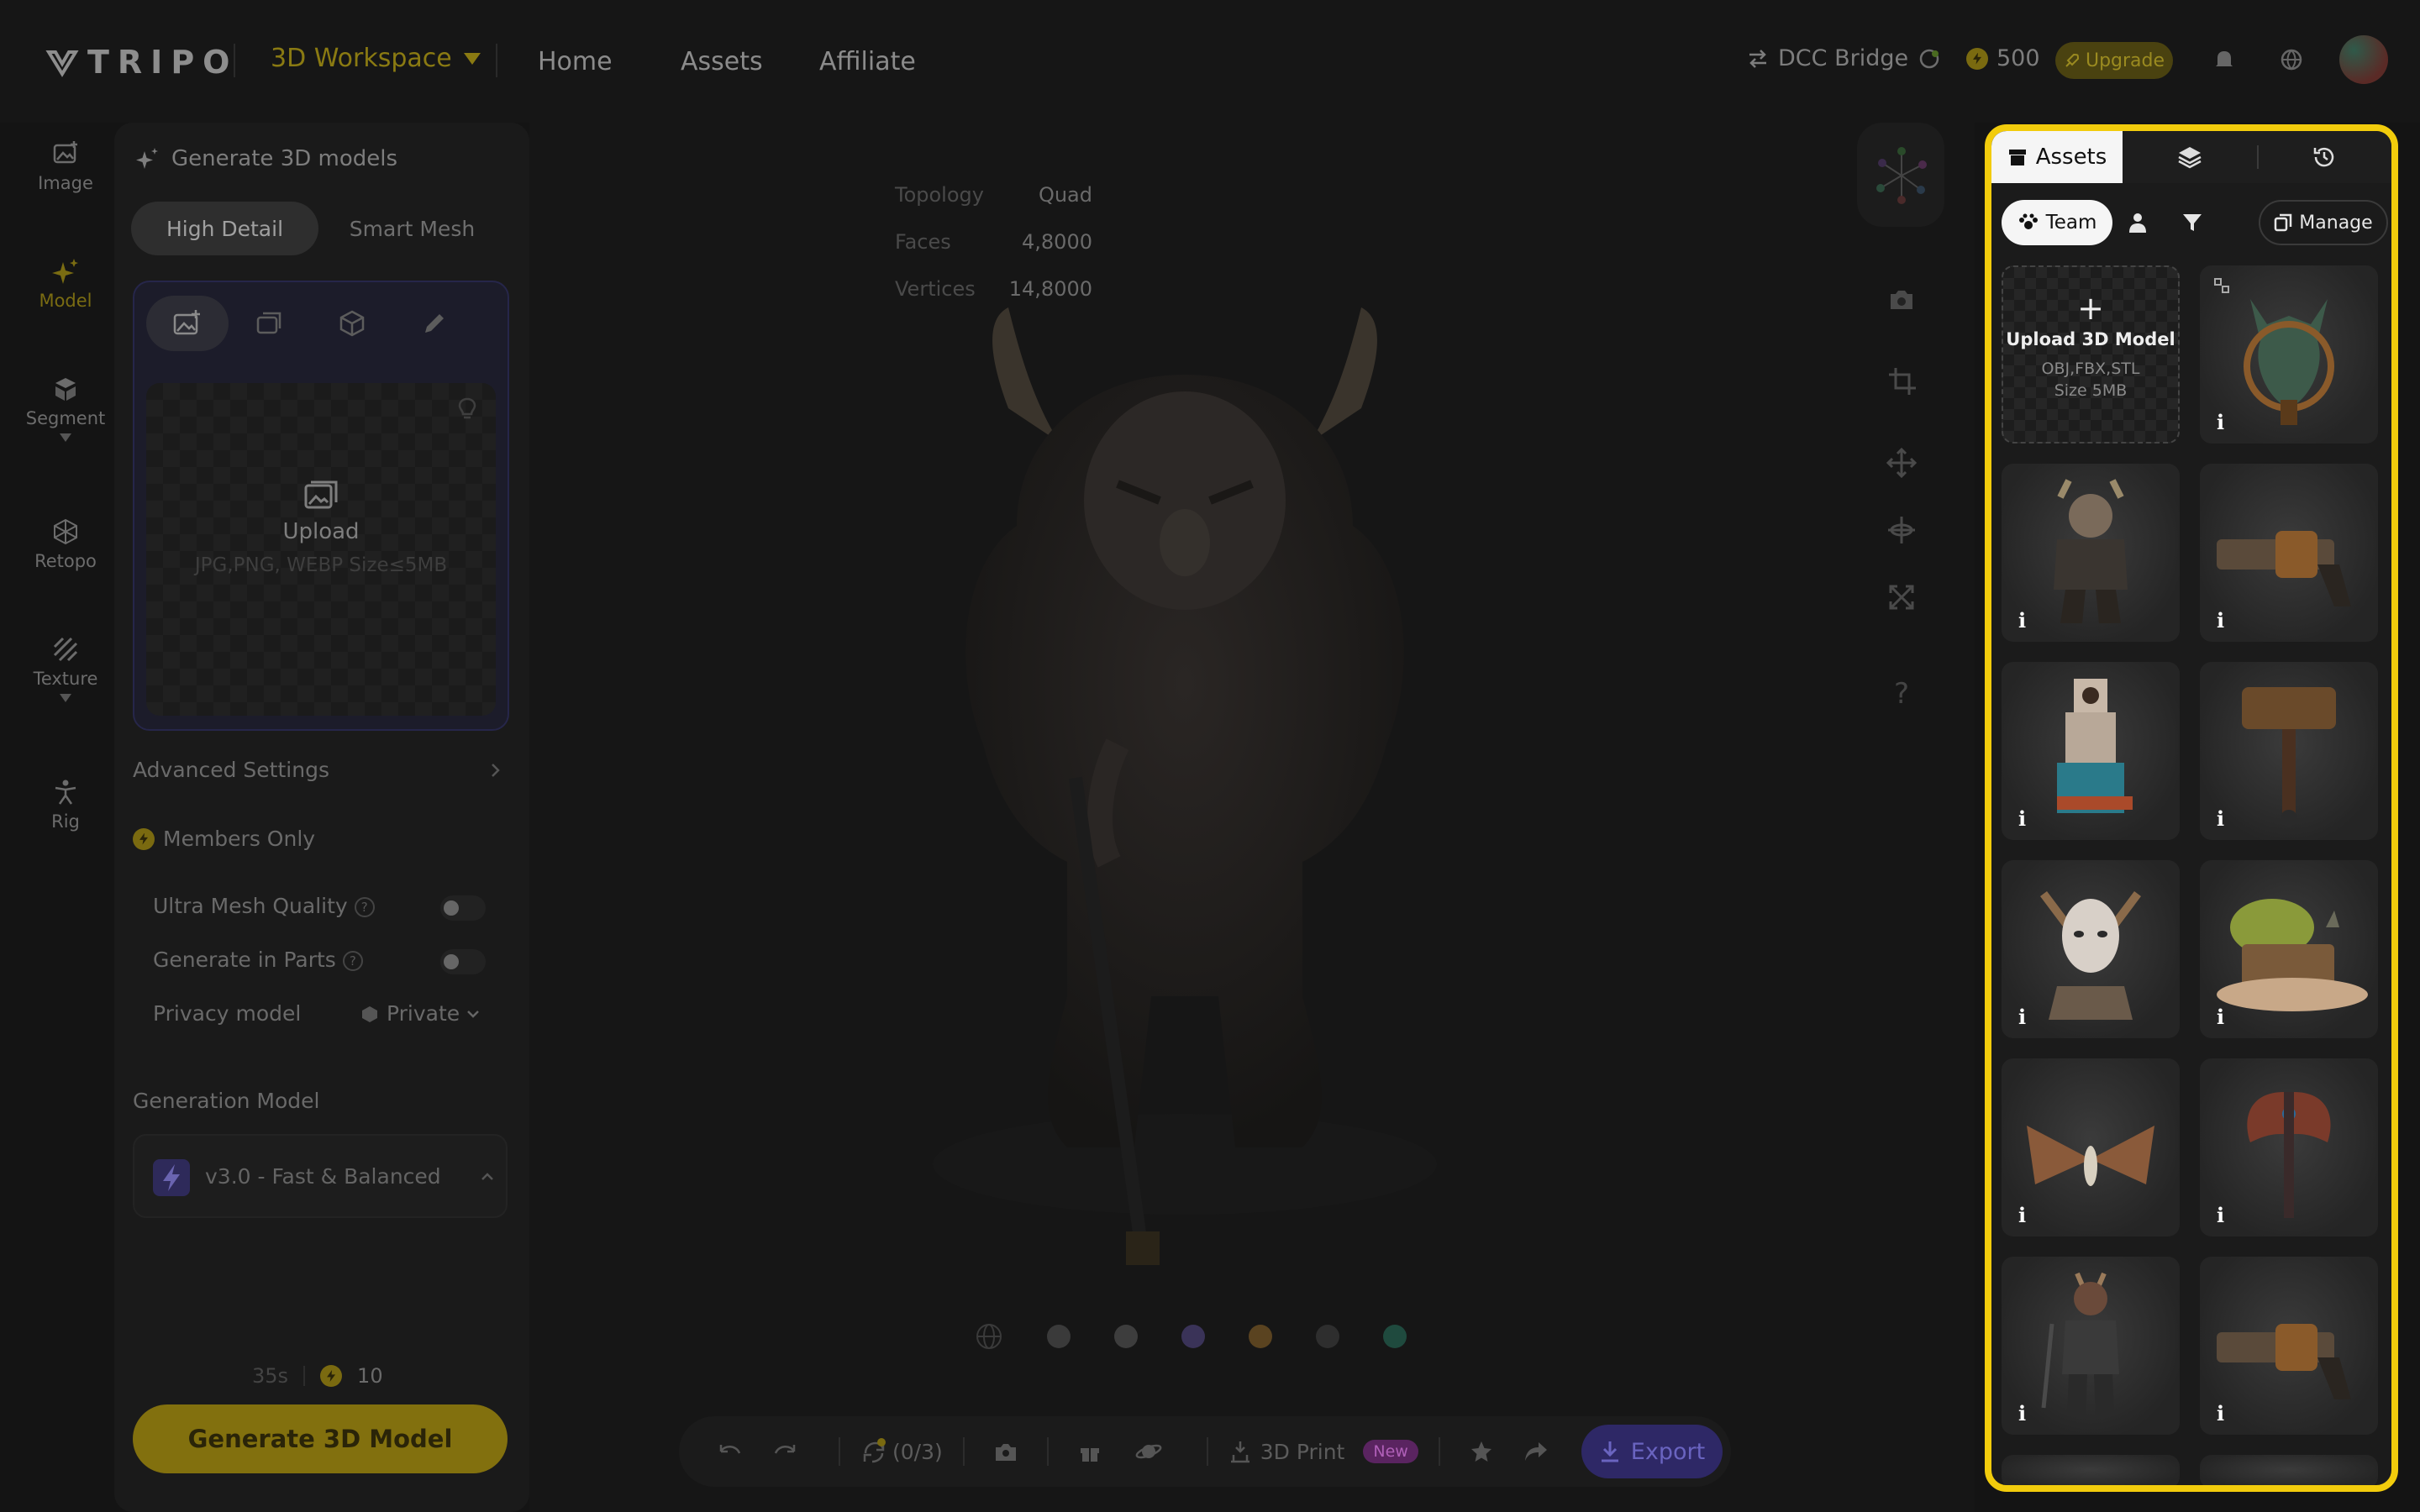 The height and width of the screenshot is (1512, 2420). I want to click on tab-3d-input, so click(352, 323).